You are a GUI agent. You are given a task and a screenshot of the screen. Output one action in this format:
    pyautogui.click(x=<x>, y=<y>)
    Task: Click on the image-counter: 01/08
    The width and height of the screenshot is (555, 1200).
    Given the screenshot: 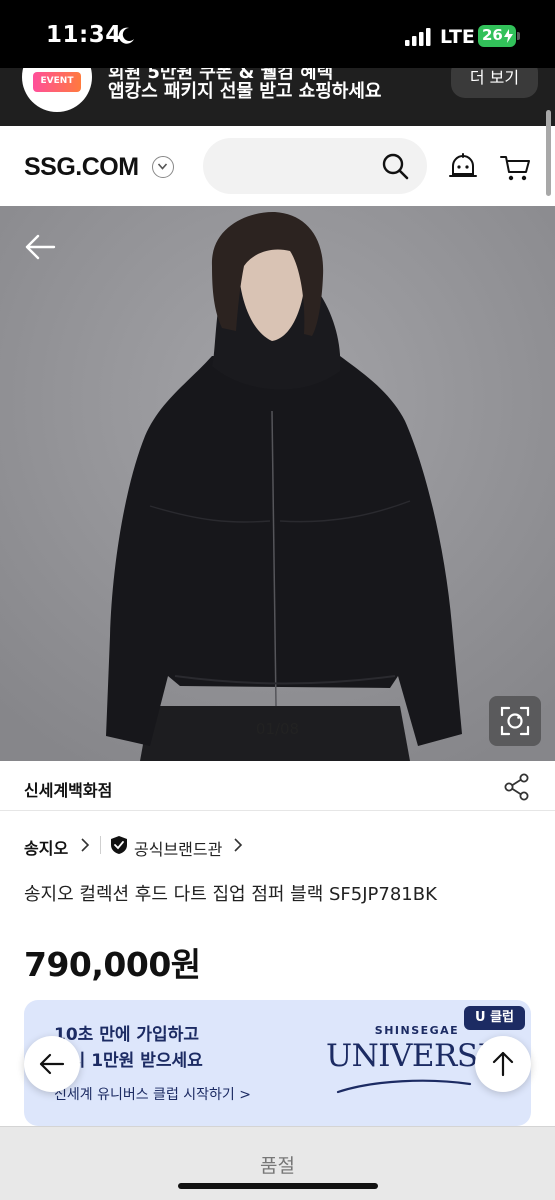 What is the action you would take?
    pyautogui.click(x=277, y=729)
    